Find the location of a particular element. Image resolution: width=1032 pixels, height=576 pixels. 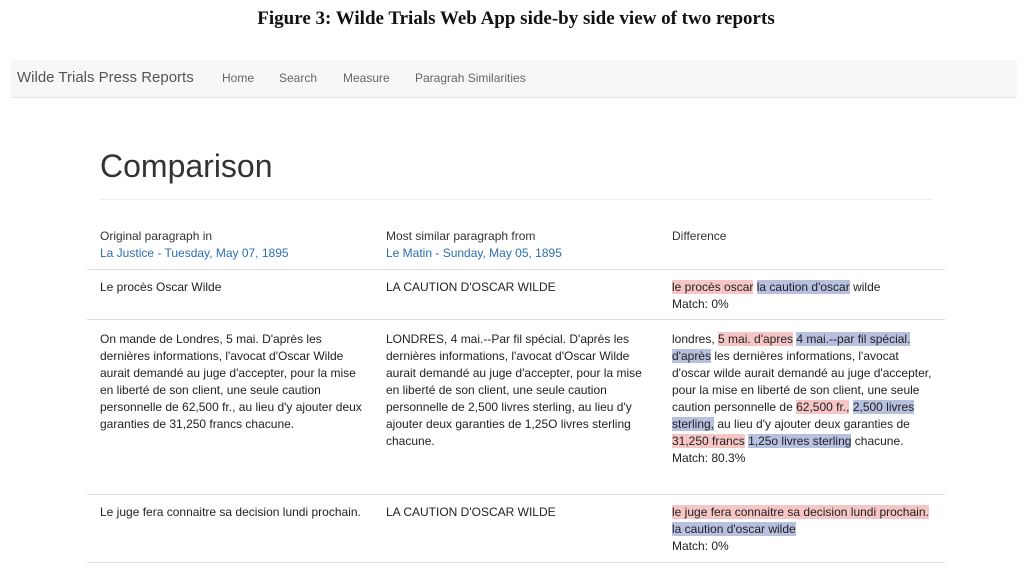

row-1-similar: LA CAUTION D'OSCAR WILDE is located at coordinates (471, 287).